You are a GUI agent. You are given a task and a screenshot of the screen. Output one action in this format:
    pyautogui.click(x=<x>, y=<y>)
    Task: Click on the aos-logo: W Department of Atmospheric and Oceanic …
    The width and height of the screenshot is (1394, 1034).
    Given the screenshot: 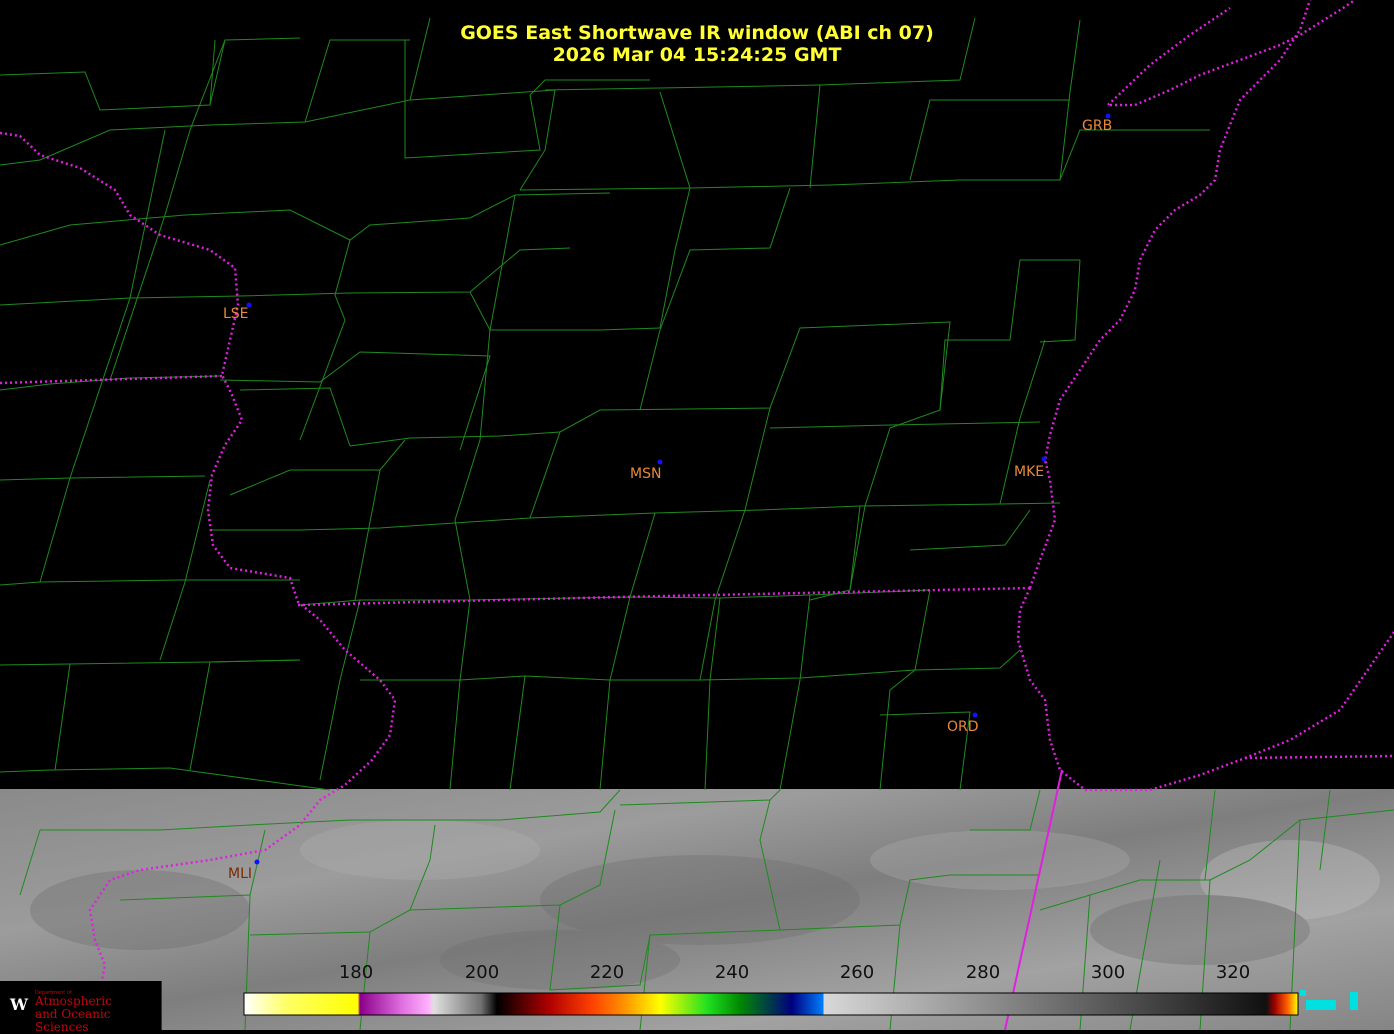 What is the action you would take?
    pyautogui.click(x=81, y=1007)
    